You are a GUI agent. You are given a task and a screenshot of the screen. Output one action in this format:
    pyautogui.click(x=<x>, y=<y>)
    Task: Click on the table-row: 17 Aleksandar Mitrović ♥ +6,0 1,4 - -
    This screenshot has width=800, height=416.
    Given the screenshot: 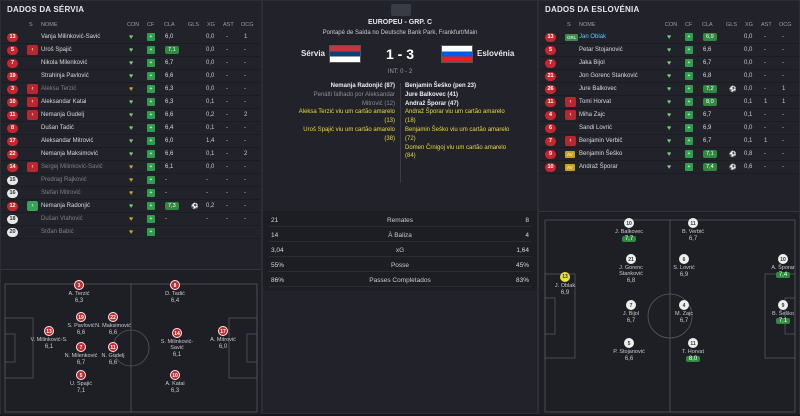 What is the action you would take?
    pyautogui.click(x=131, y=141)
    